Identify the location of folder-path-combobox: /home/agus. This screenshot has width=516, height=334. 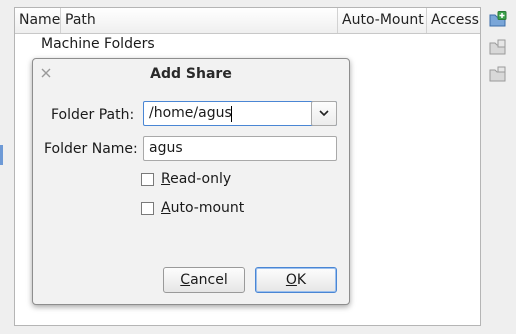
(240, 113).